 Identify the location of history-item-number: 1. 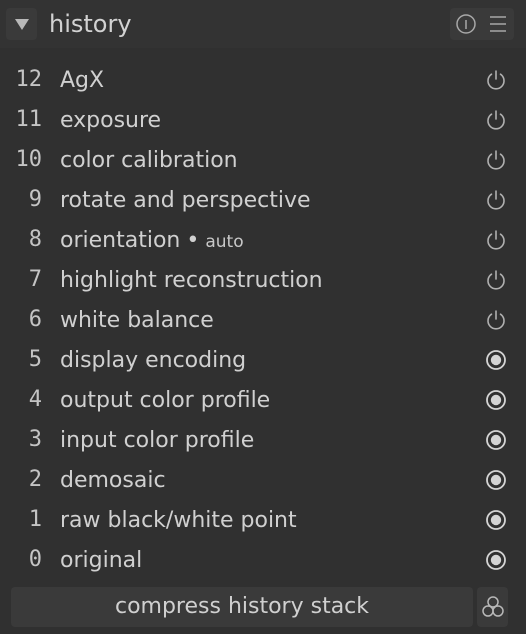
(35, 519).